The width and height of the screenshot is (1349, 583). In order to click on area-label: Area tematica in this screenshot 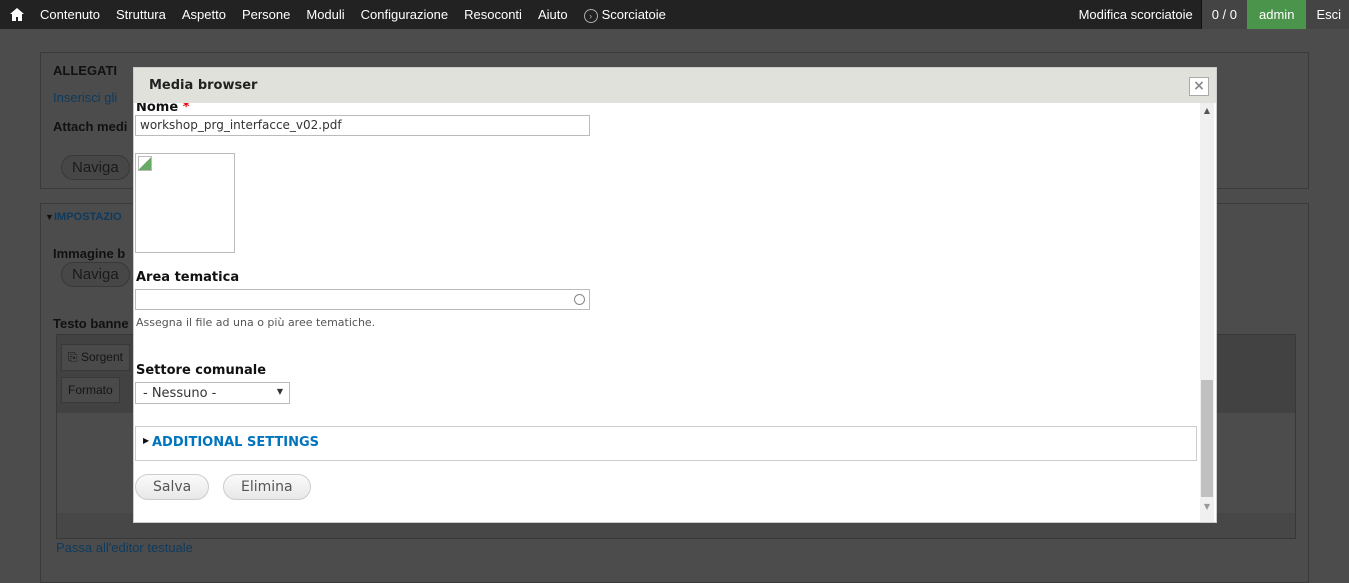, I will do `click(188, 277)`.